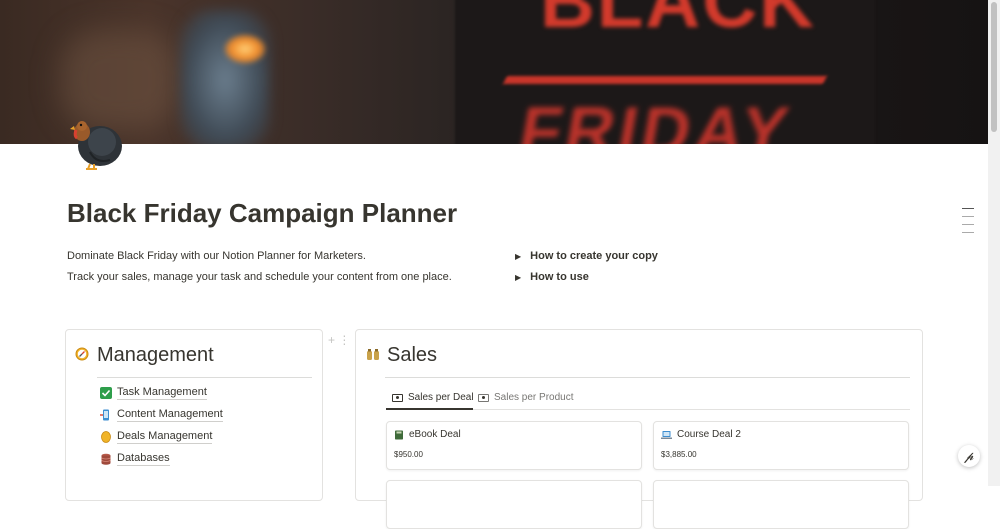 This screenshot has width=1000, height=529. Describe the element at coordinates (594, 256) in the screenshot. I see `toggle-label: How to create your copy` at that location.